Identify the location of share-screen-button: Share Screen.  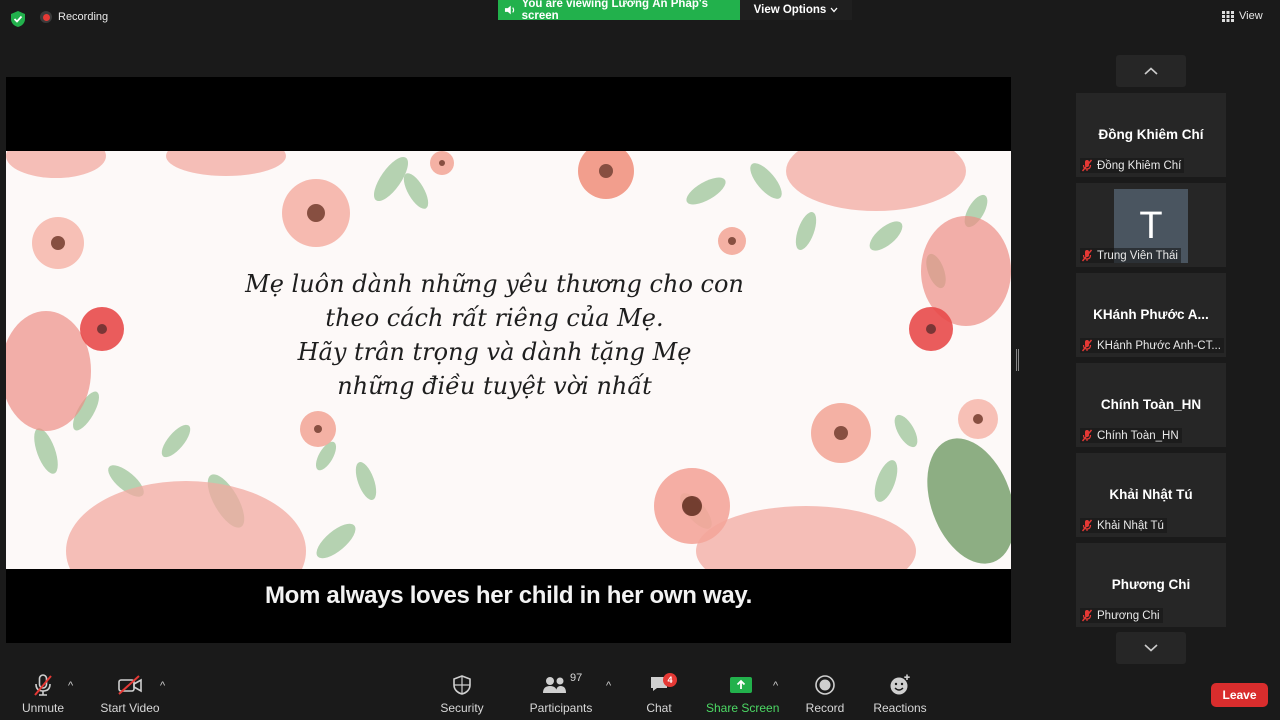
(743, 692).